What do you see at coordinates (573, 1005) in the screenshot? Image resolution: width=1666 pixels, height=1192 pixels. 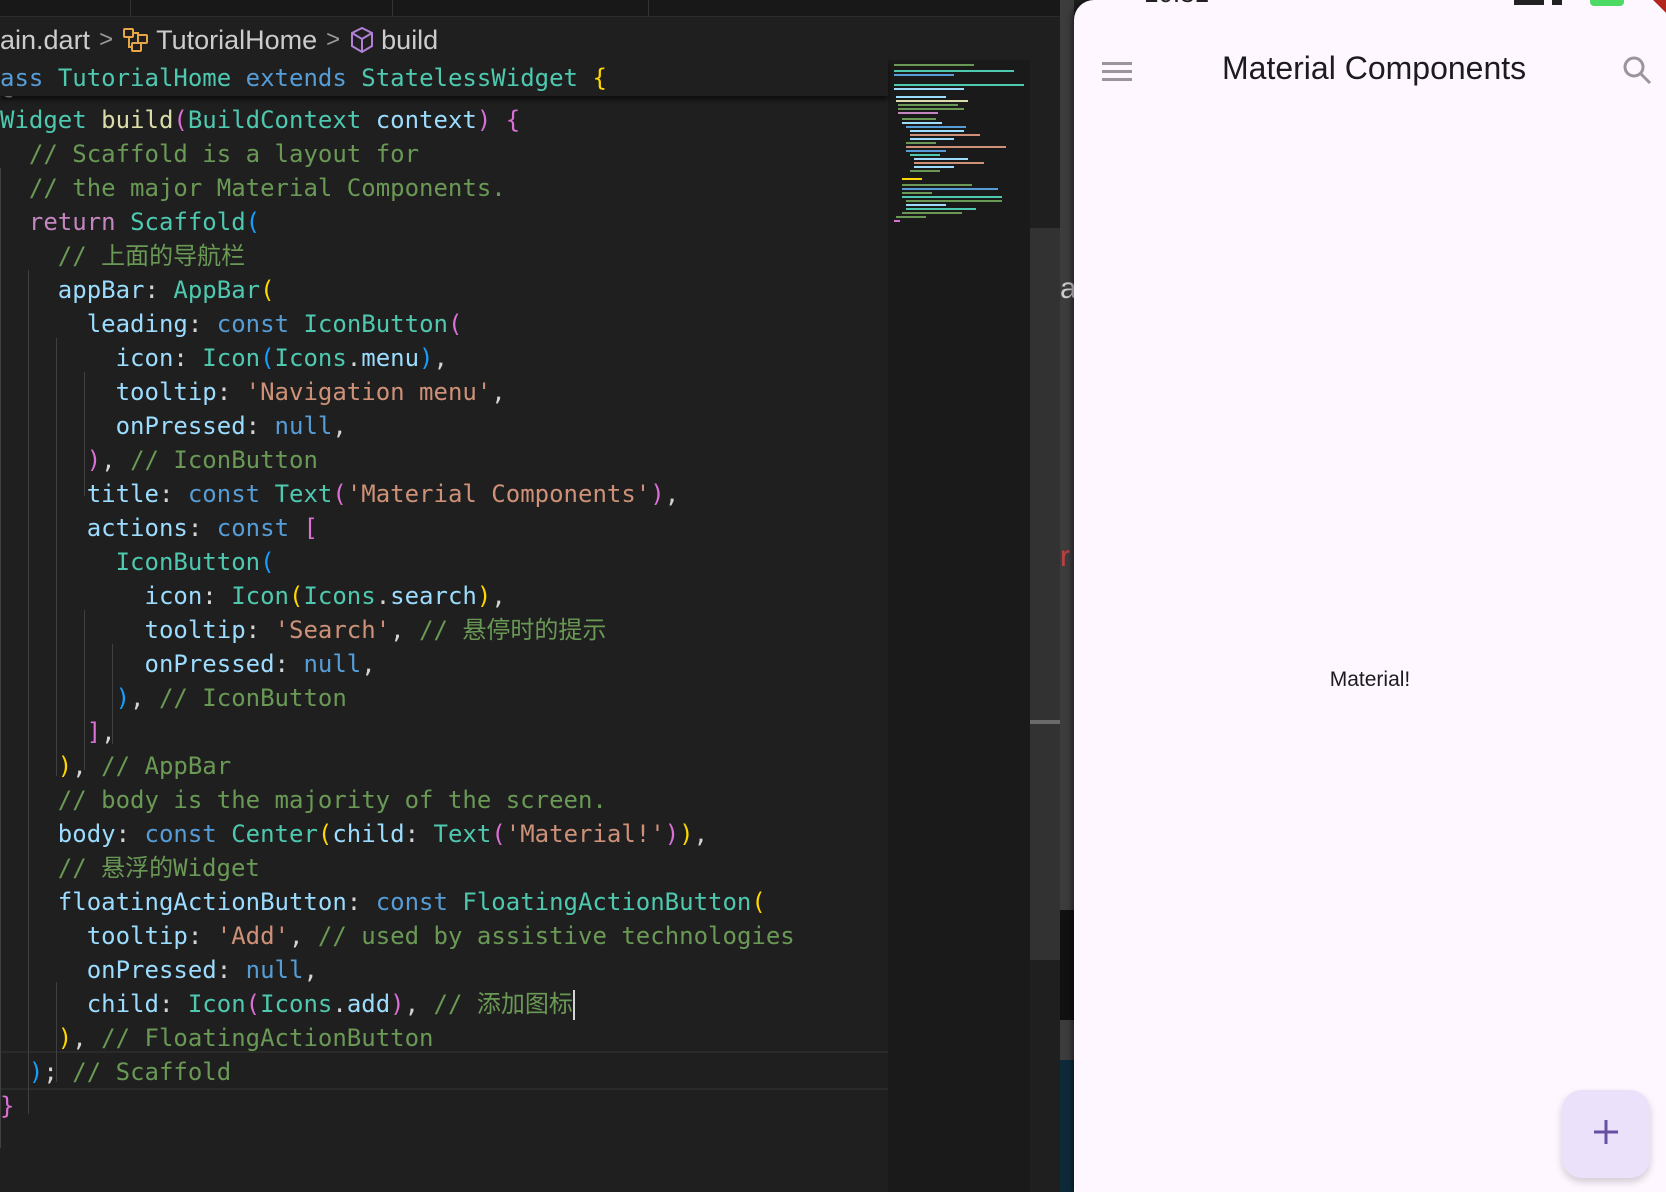 I see `text-cursor` at bounding box center [573, 1005].